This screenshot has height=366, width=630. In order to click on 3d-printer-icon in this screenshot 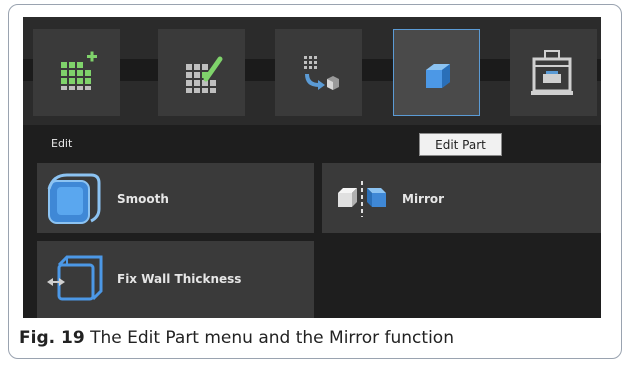, I will do `click(552, 72)`.